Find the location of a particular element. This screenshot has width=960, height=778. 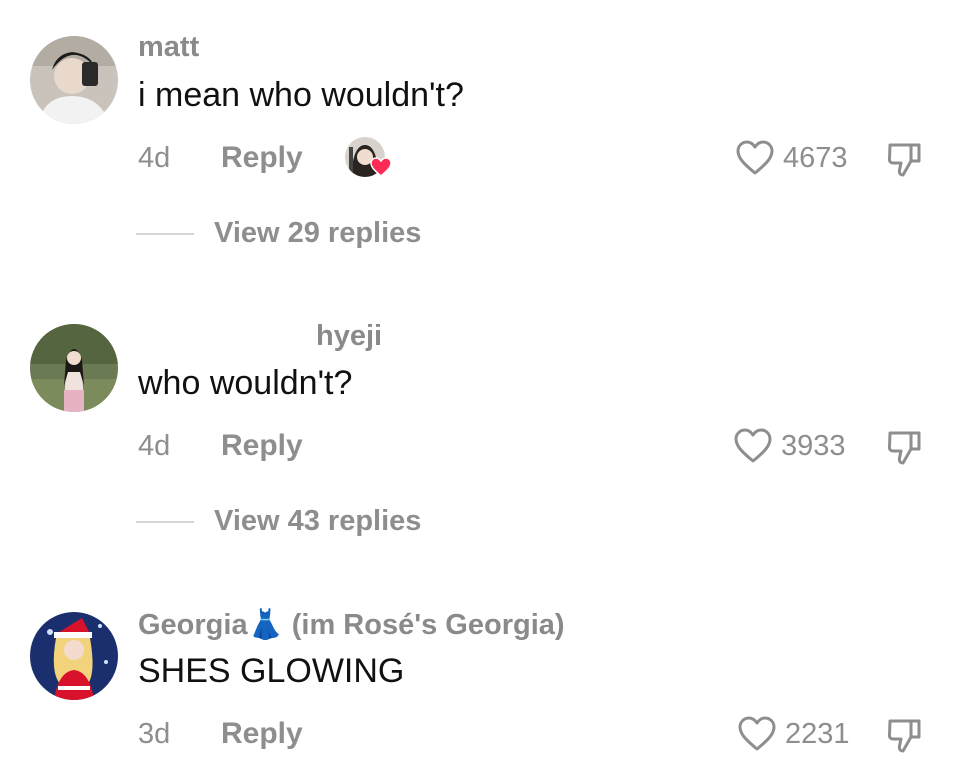

comment-text: SHES GLOWING is located at coordinates (271, 671).